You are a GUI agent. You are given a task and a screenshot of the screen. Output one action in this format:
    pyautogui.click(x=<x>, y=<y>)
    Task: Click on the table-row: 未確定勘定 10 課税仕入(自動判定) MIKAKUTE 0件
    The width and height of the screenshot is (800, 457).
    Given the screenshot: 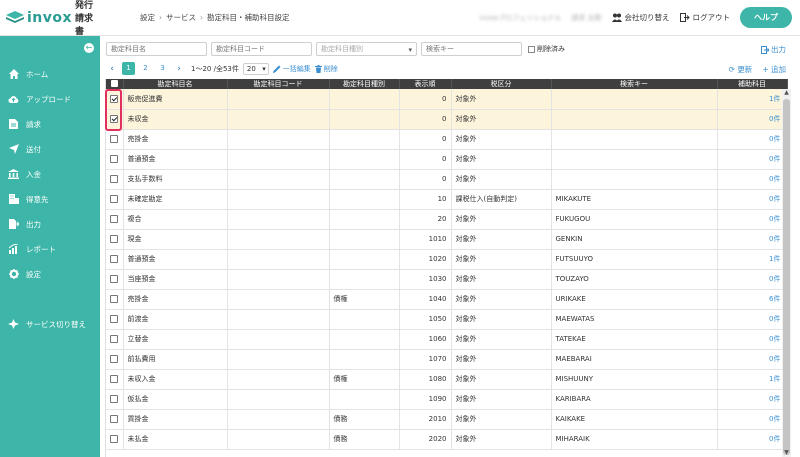 What is the action you would take?
    pyautogui.click(x=447, y=199)
    